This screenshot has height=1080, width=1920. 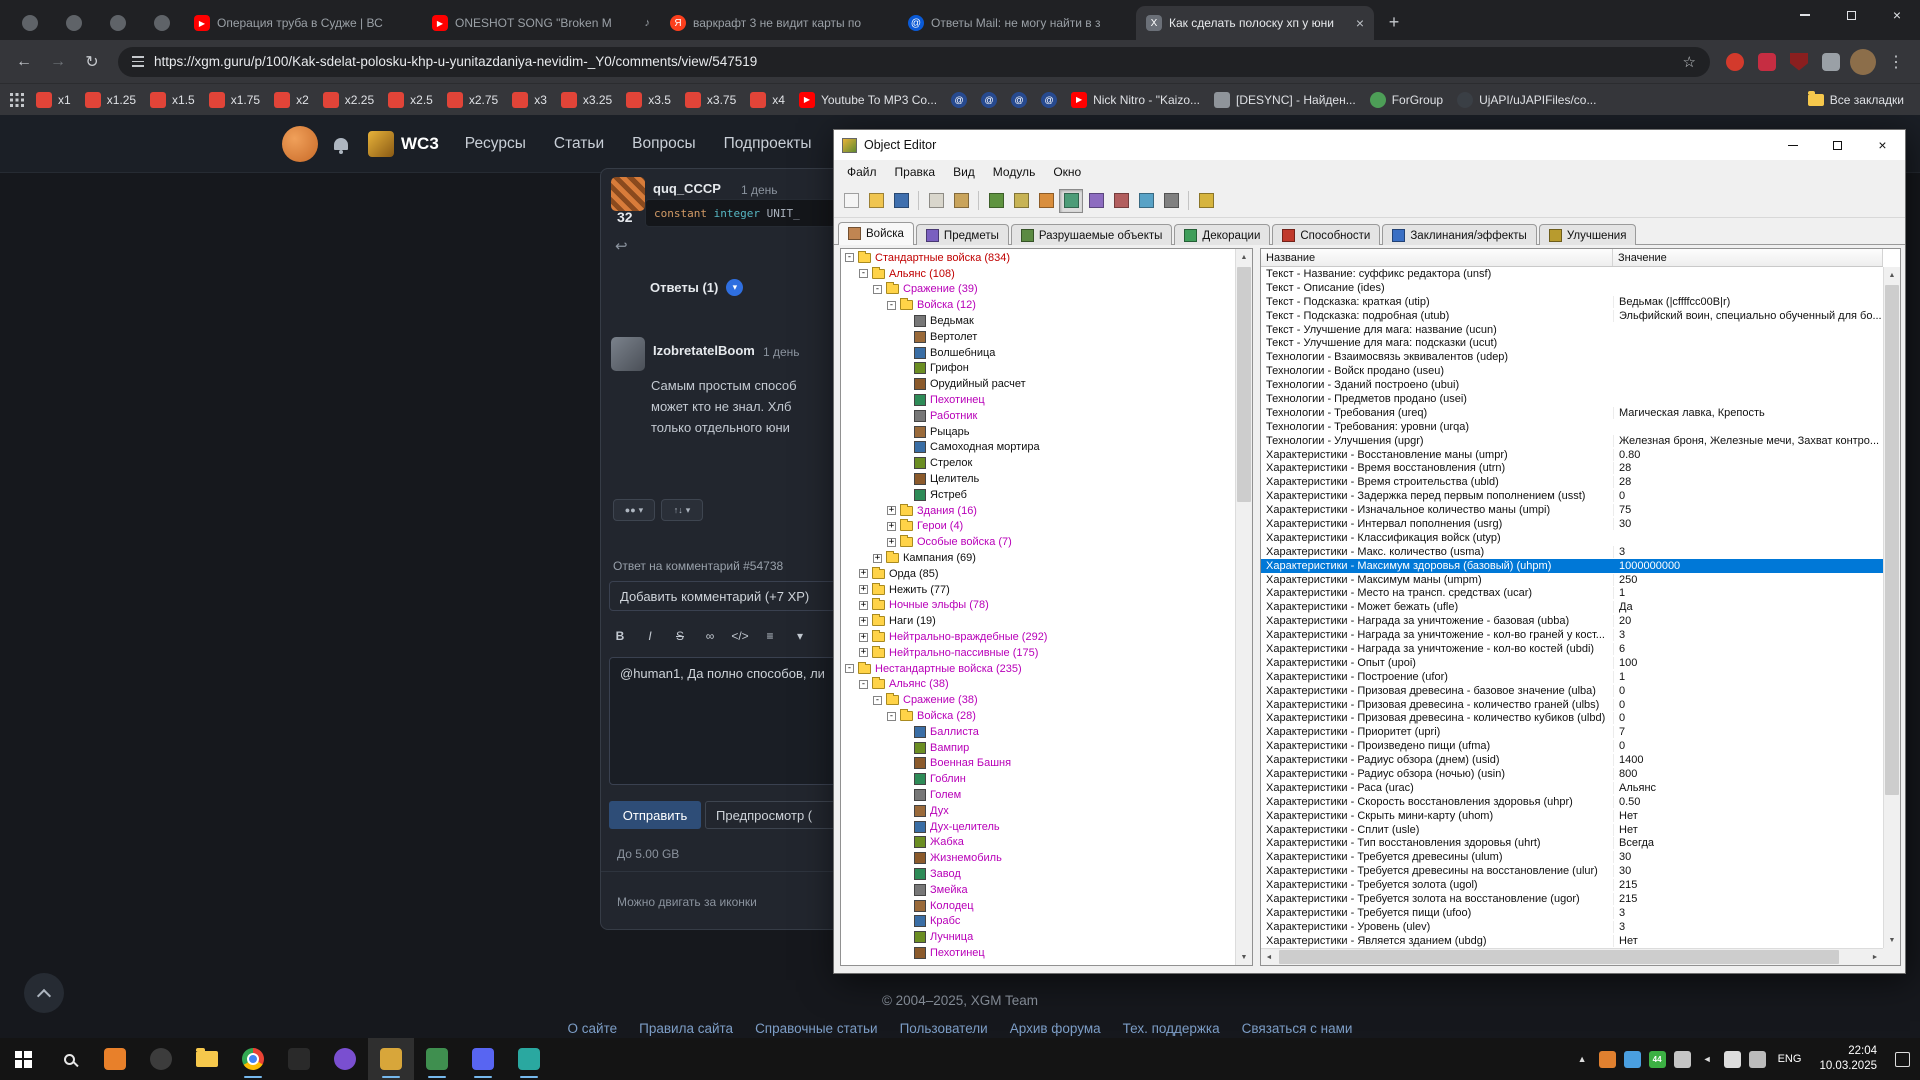 What do you see at coordinates (1222, 234) in the screenshot?
I see `editor-tab: Декорации` at bounding box center [1222, 234].